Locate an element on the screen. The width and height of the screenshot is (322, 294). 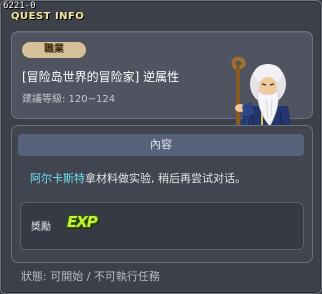
quest-status: 狀態: 可開始 / 不可執行任務 is located at coordinates (90, 276).